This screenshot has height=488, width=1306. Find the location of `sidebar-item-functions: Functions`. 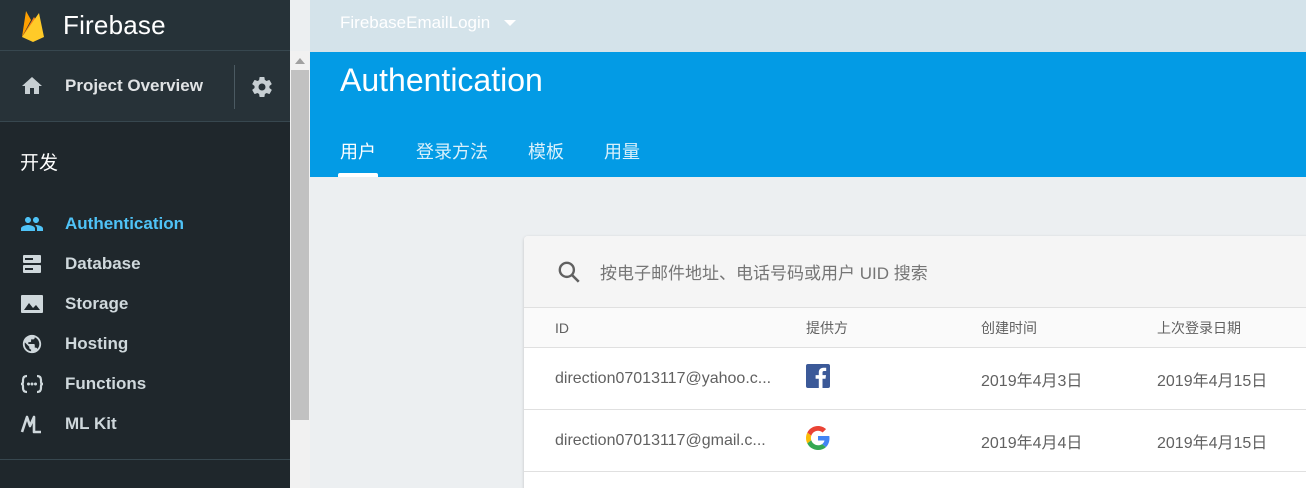

sidebar-item-functions: Functions is located at coordinates (145, 384).